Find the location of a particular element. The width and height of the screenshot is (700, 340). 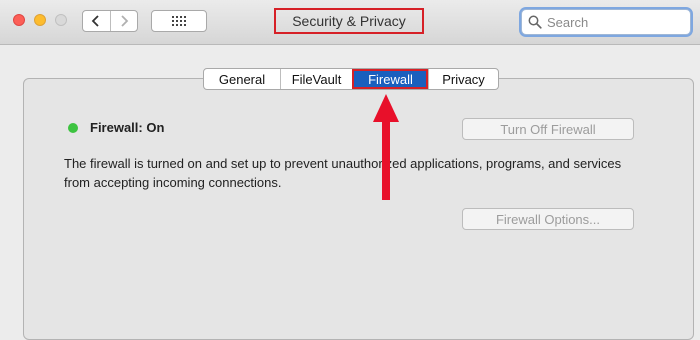

back-button is located at coordinates (96, 21).